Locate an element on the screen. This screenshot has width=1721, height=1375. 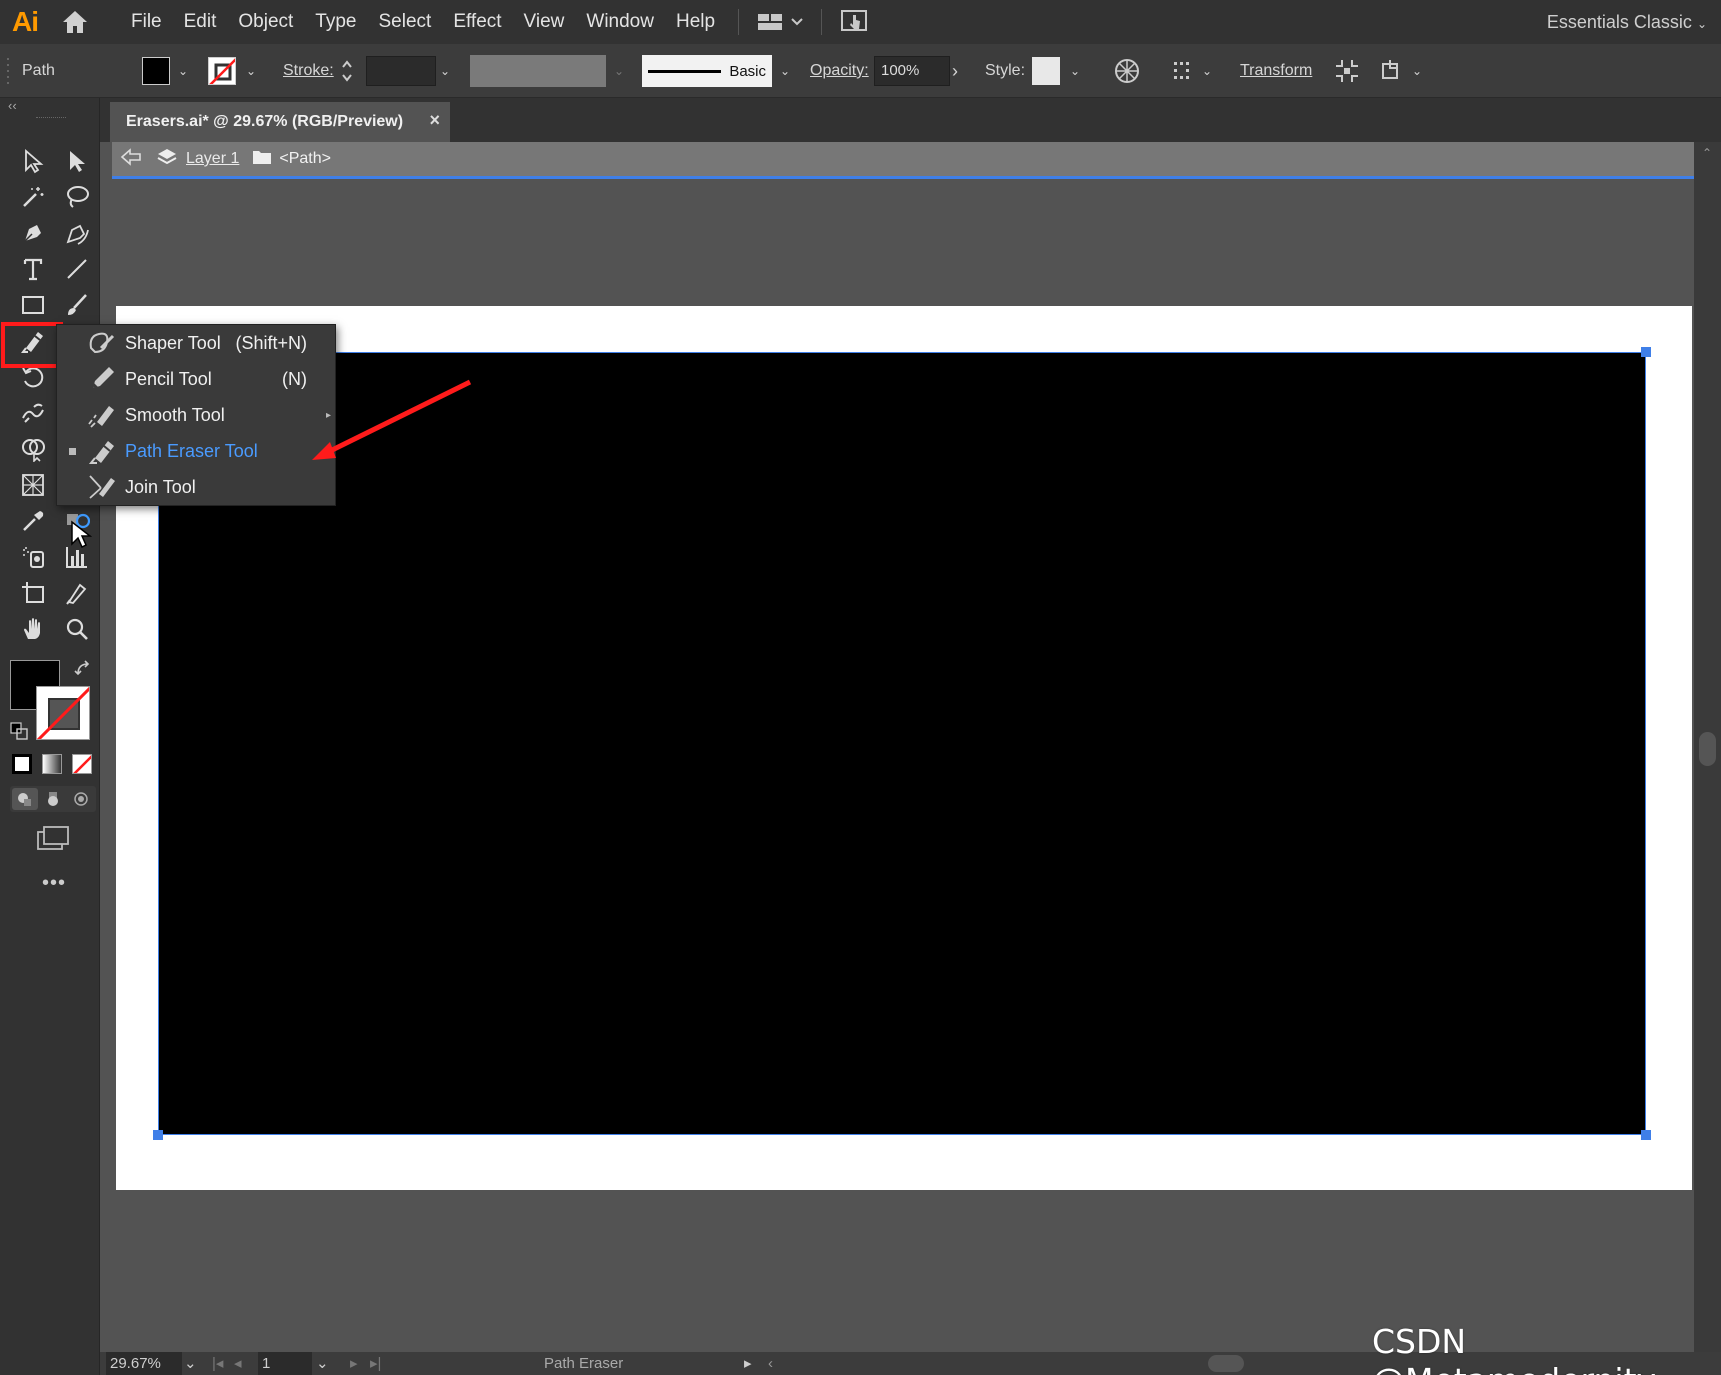
rectangle-tool is located at coordinates (33, 305).